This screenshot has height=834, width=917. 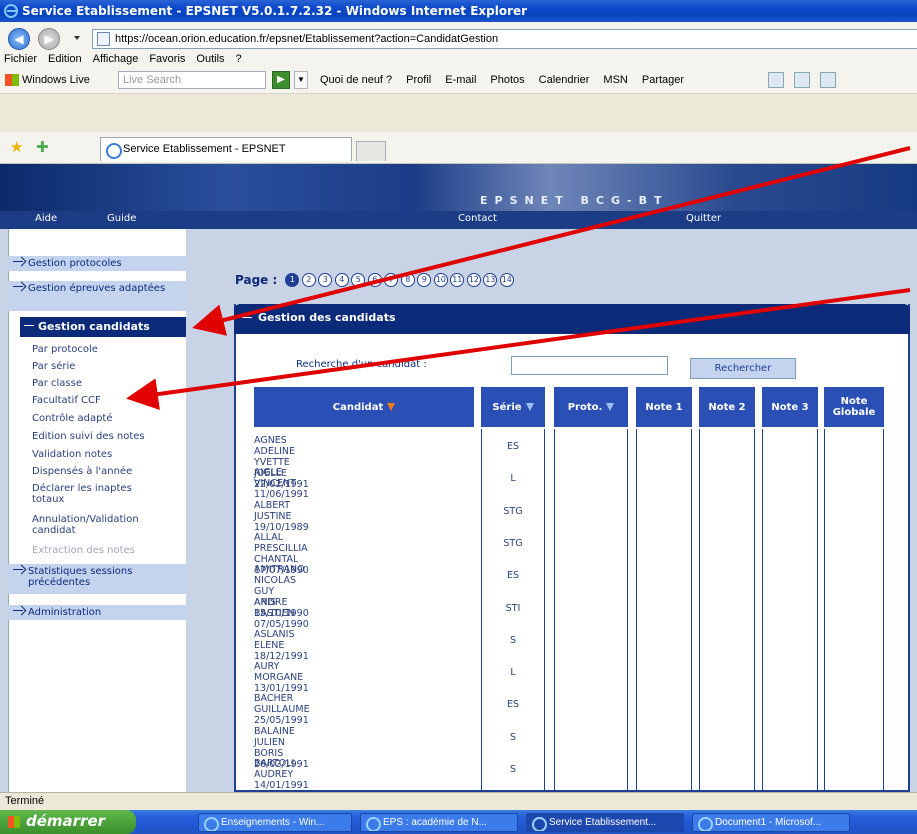 What do you see at coordinates (11, 11) in the screenshot?
I see `ie-icon` at bounding box center [11, 11].